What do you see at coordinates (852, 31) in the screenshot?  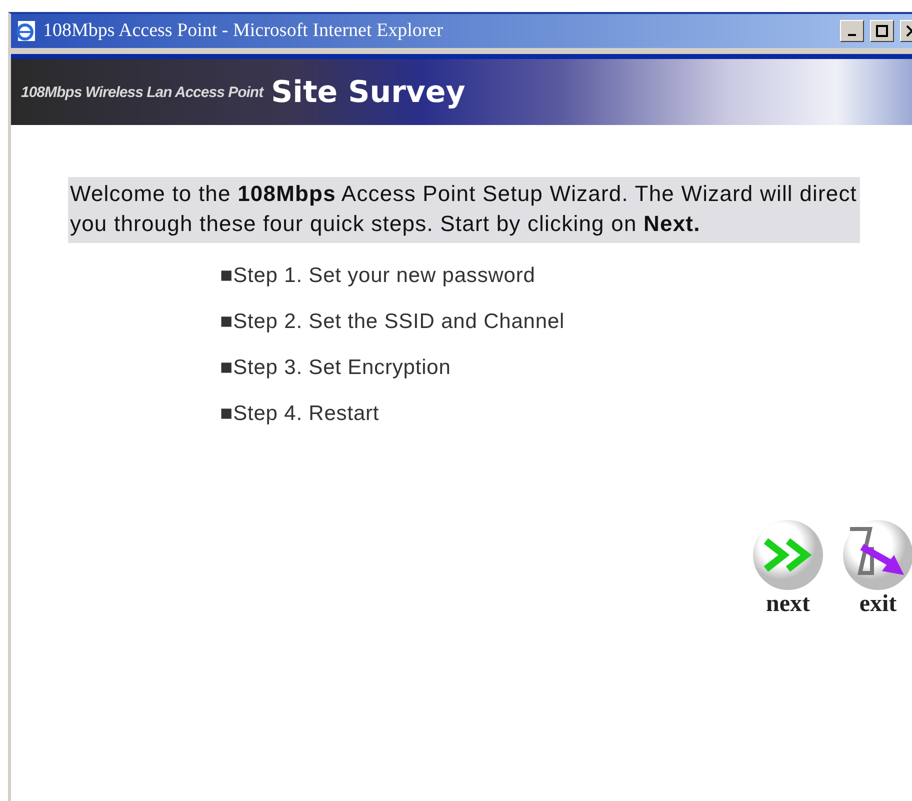 I see `minimize-button` at bounding box center [852, 31].